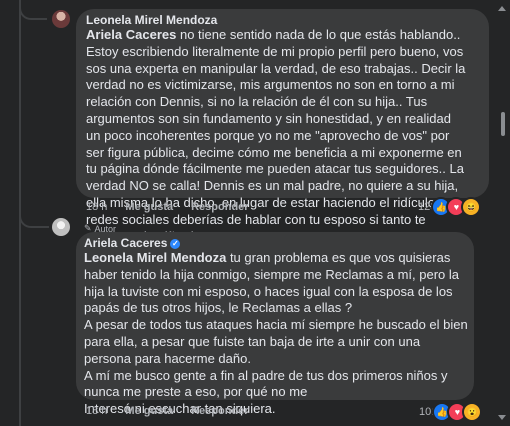 The height and width of the screenshot is (426, 510). I want to click on mention-link: Leonela Mirel Mendoza, so click(155, 257).